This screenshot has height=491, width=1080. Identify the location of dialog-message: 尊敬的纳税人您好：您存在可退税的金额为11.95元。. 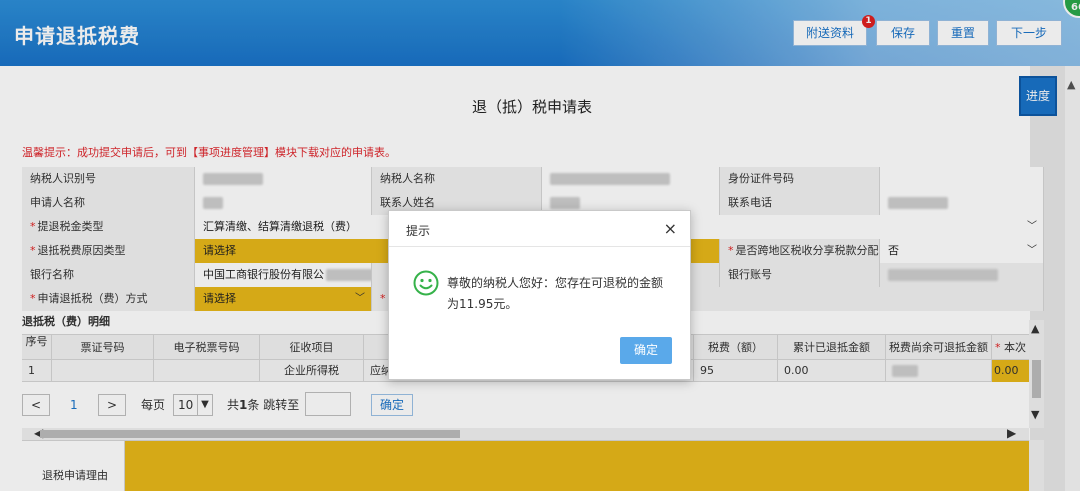
(555, 293).